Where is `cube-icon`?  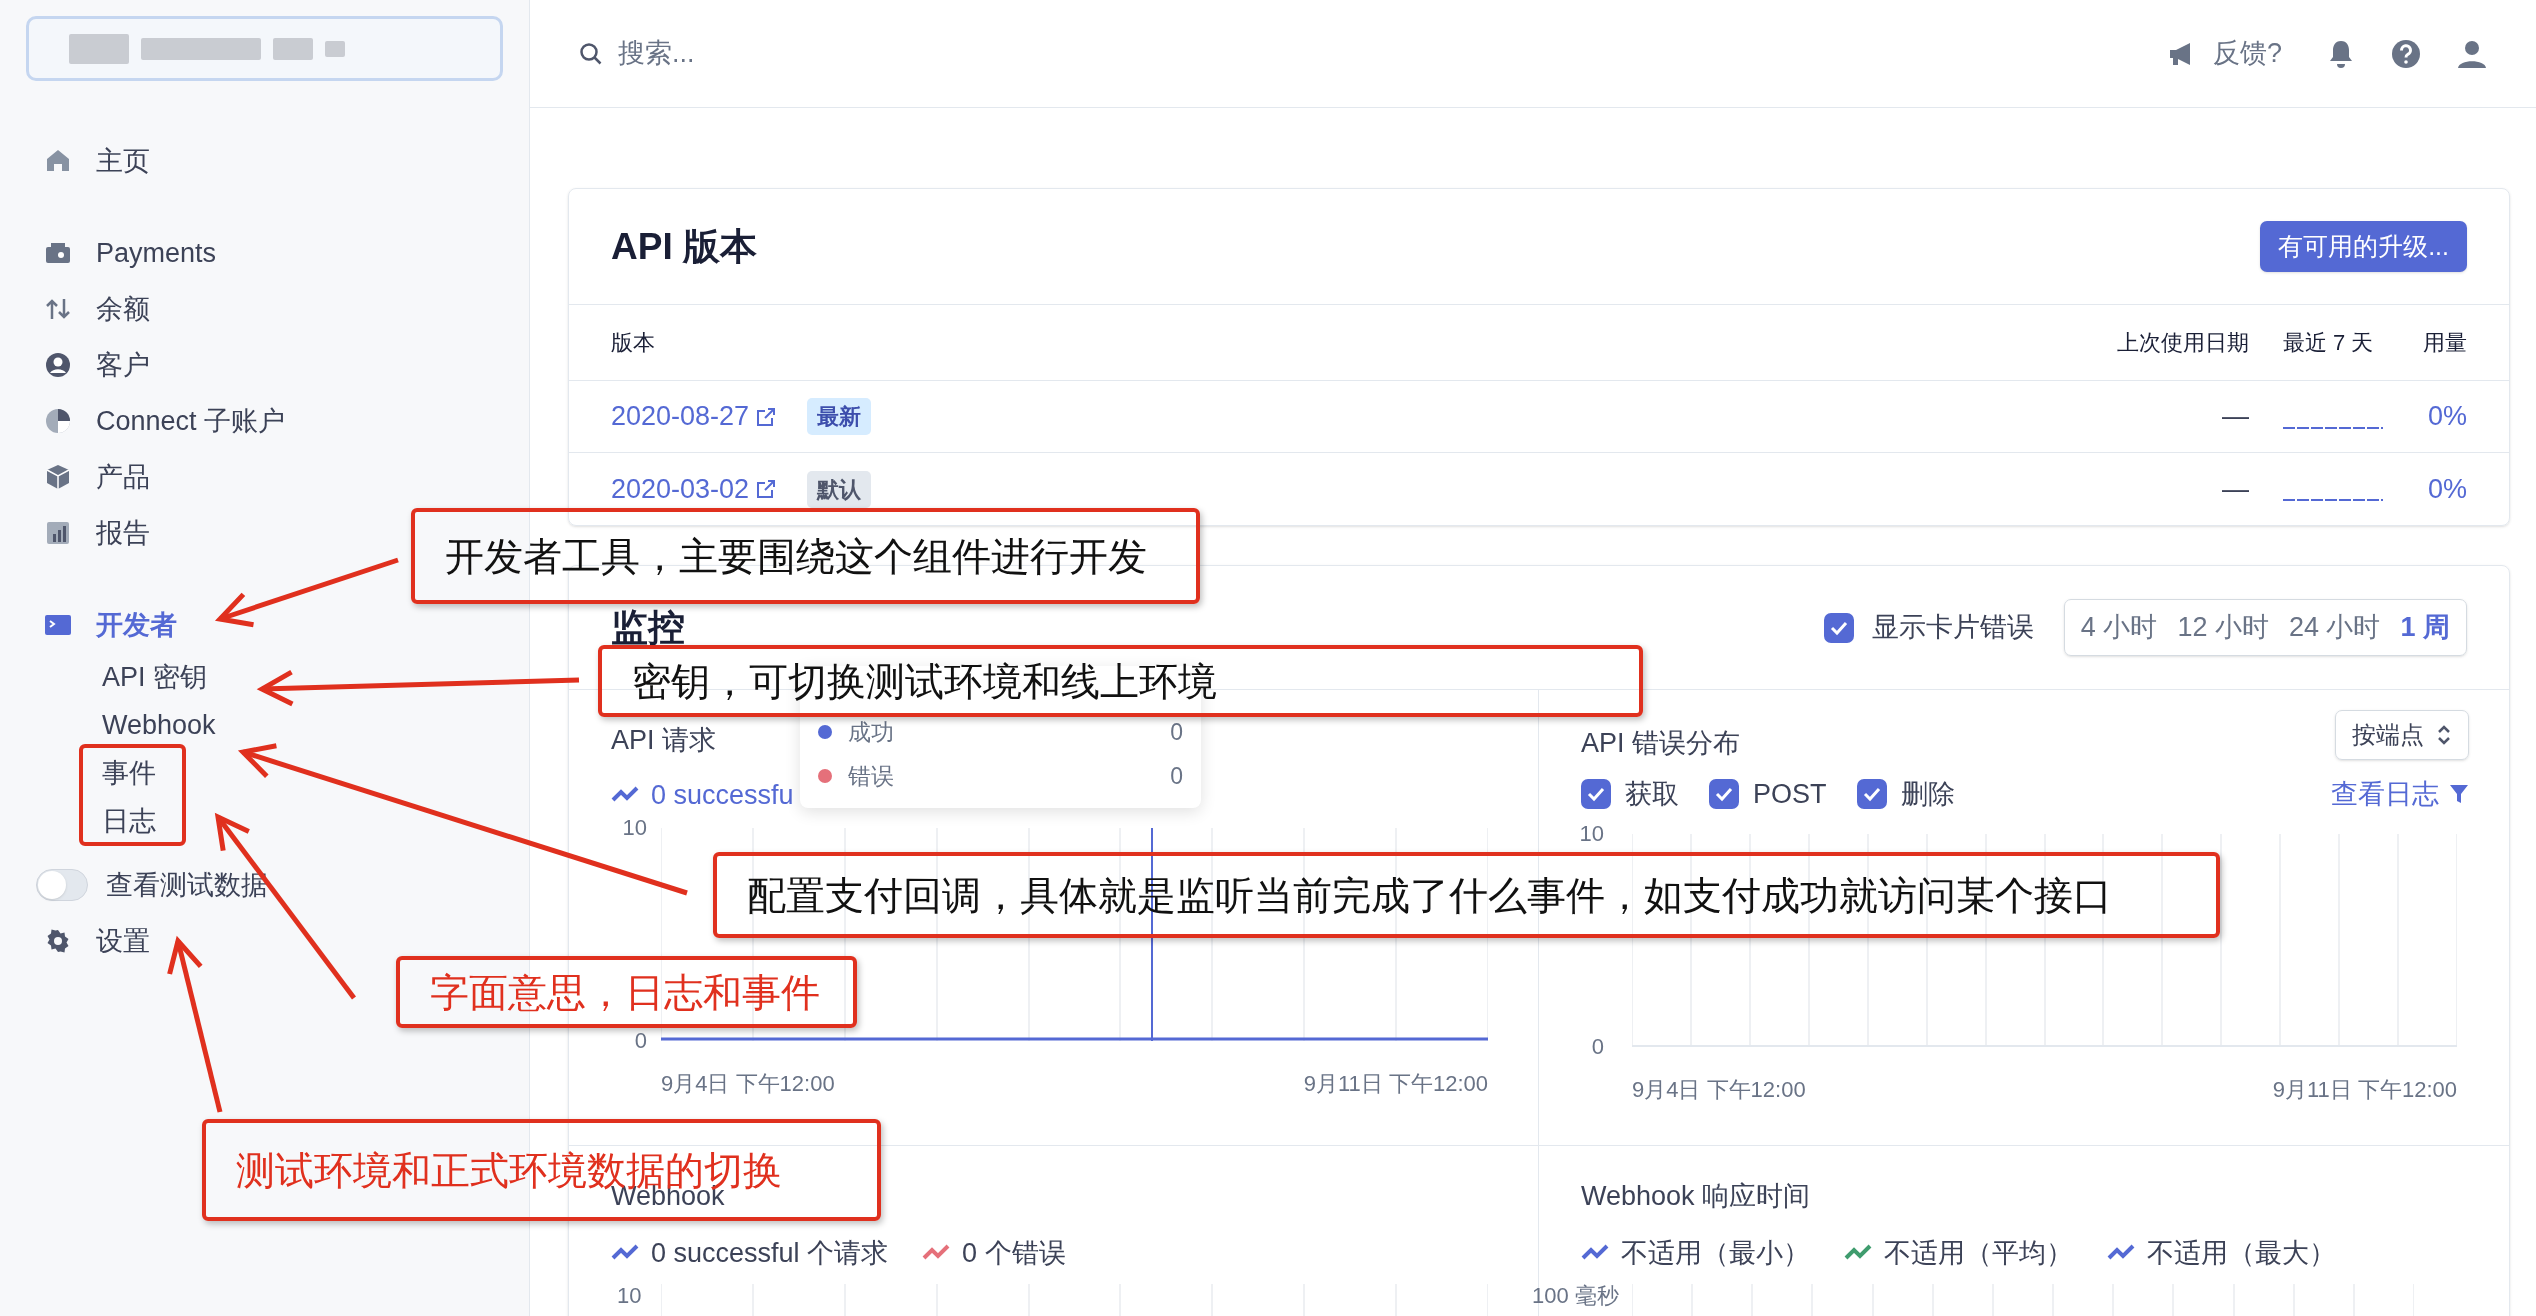 cube-icon is located at coordinates (58, 477).